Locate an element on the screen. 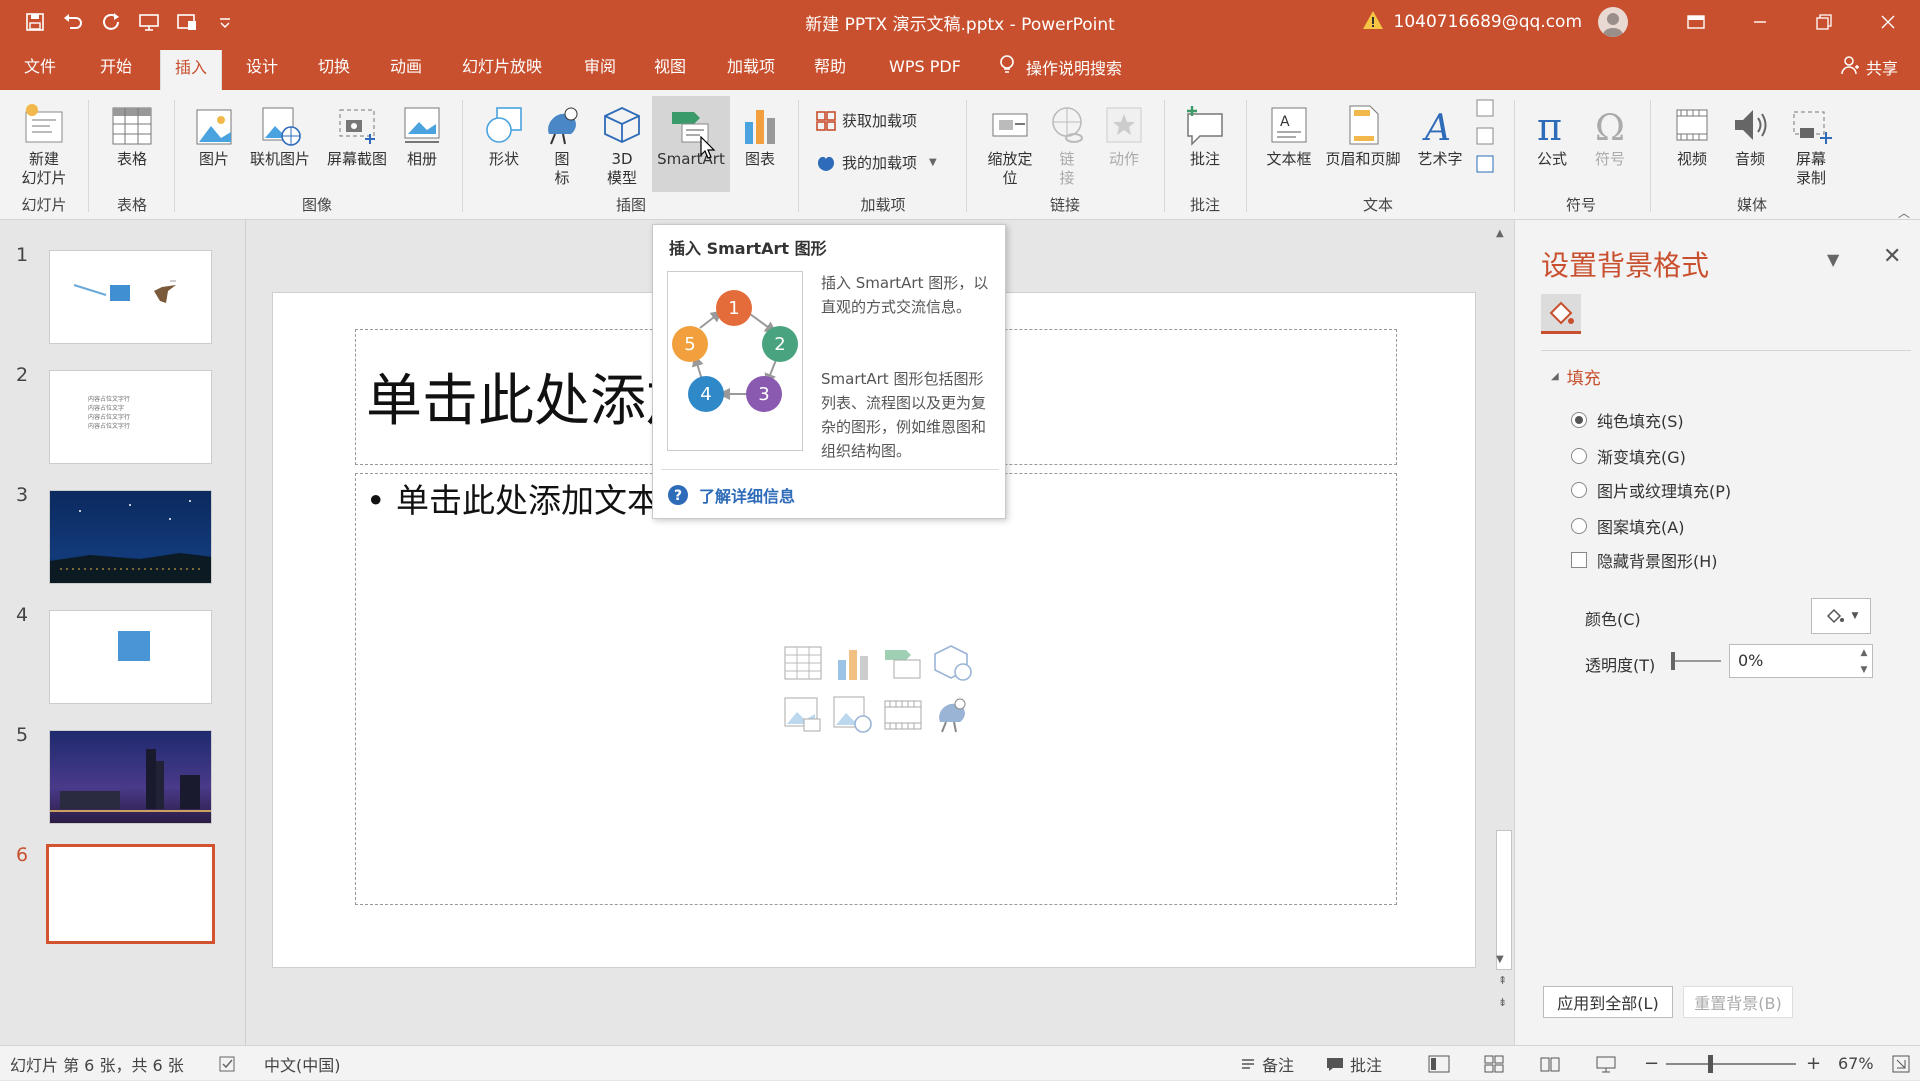  pattern-fill-option: 图案填充(A) is located at coordinates (1627, 526).